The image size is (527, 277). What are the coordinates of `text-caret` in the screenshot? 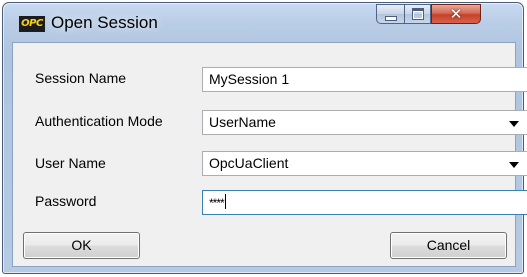 It's located at (225, 201).